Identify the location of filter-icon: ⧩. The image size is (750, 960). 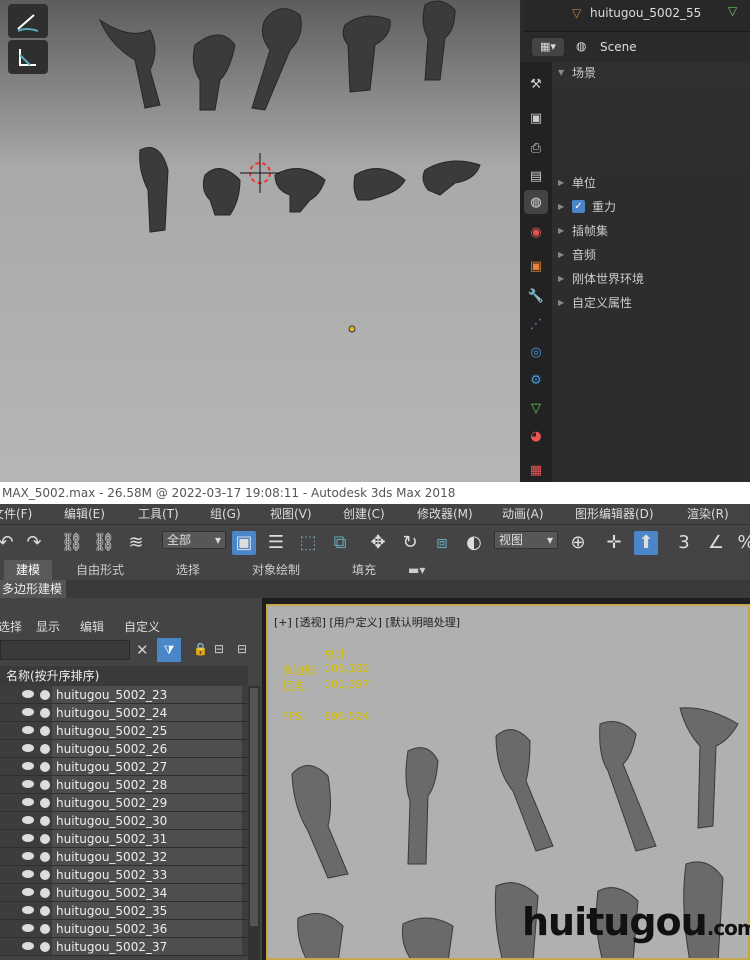
(169, 650).